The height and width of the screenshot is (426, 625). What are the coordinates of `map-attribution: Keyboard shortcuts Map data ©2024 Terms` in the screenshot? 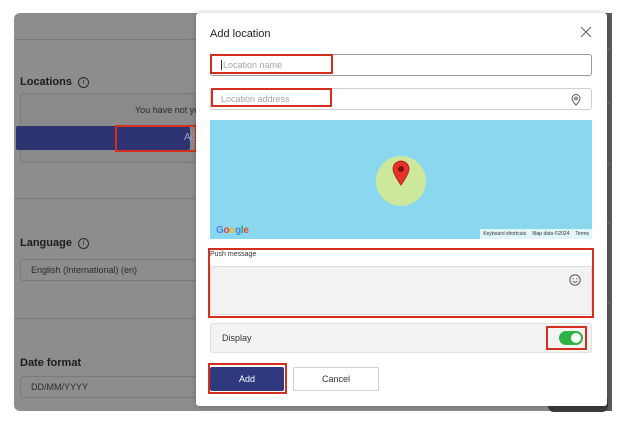 It's located at (536, 234).